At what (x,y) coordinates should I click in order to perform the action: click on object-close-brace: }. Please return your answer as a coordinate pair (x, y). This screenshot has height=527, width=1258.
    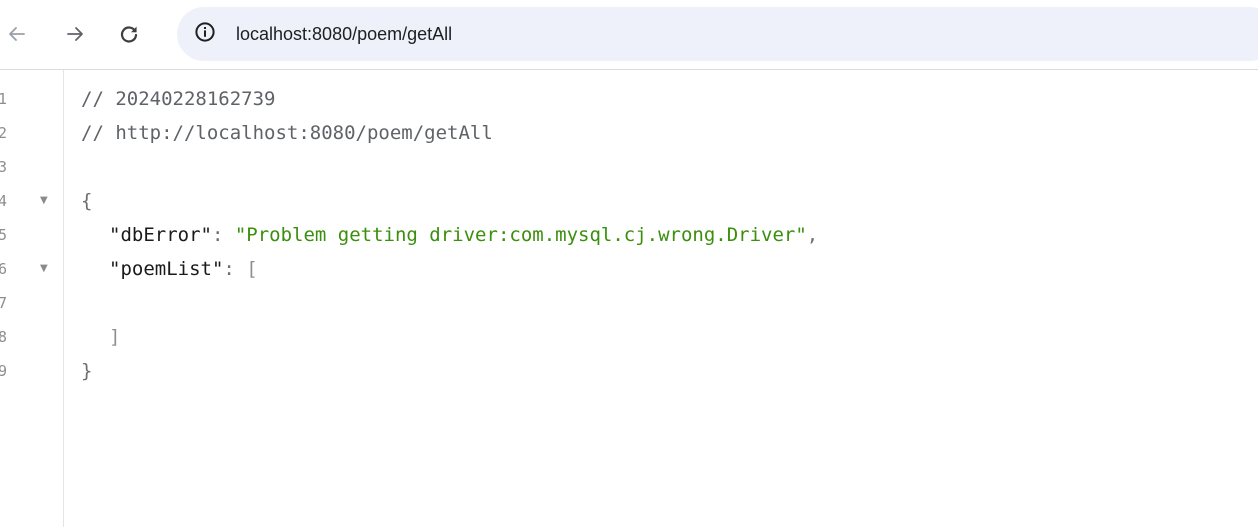
    Looking at the image, I should click on (87, 371).